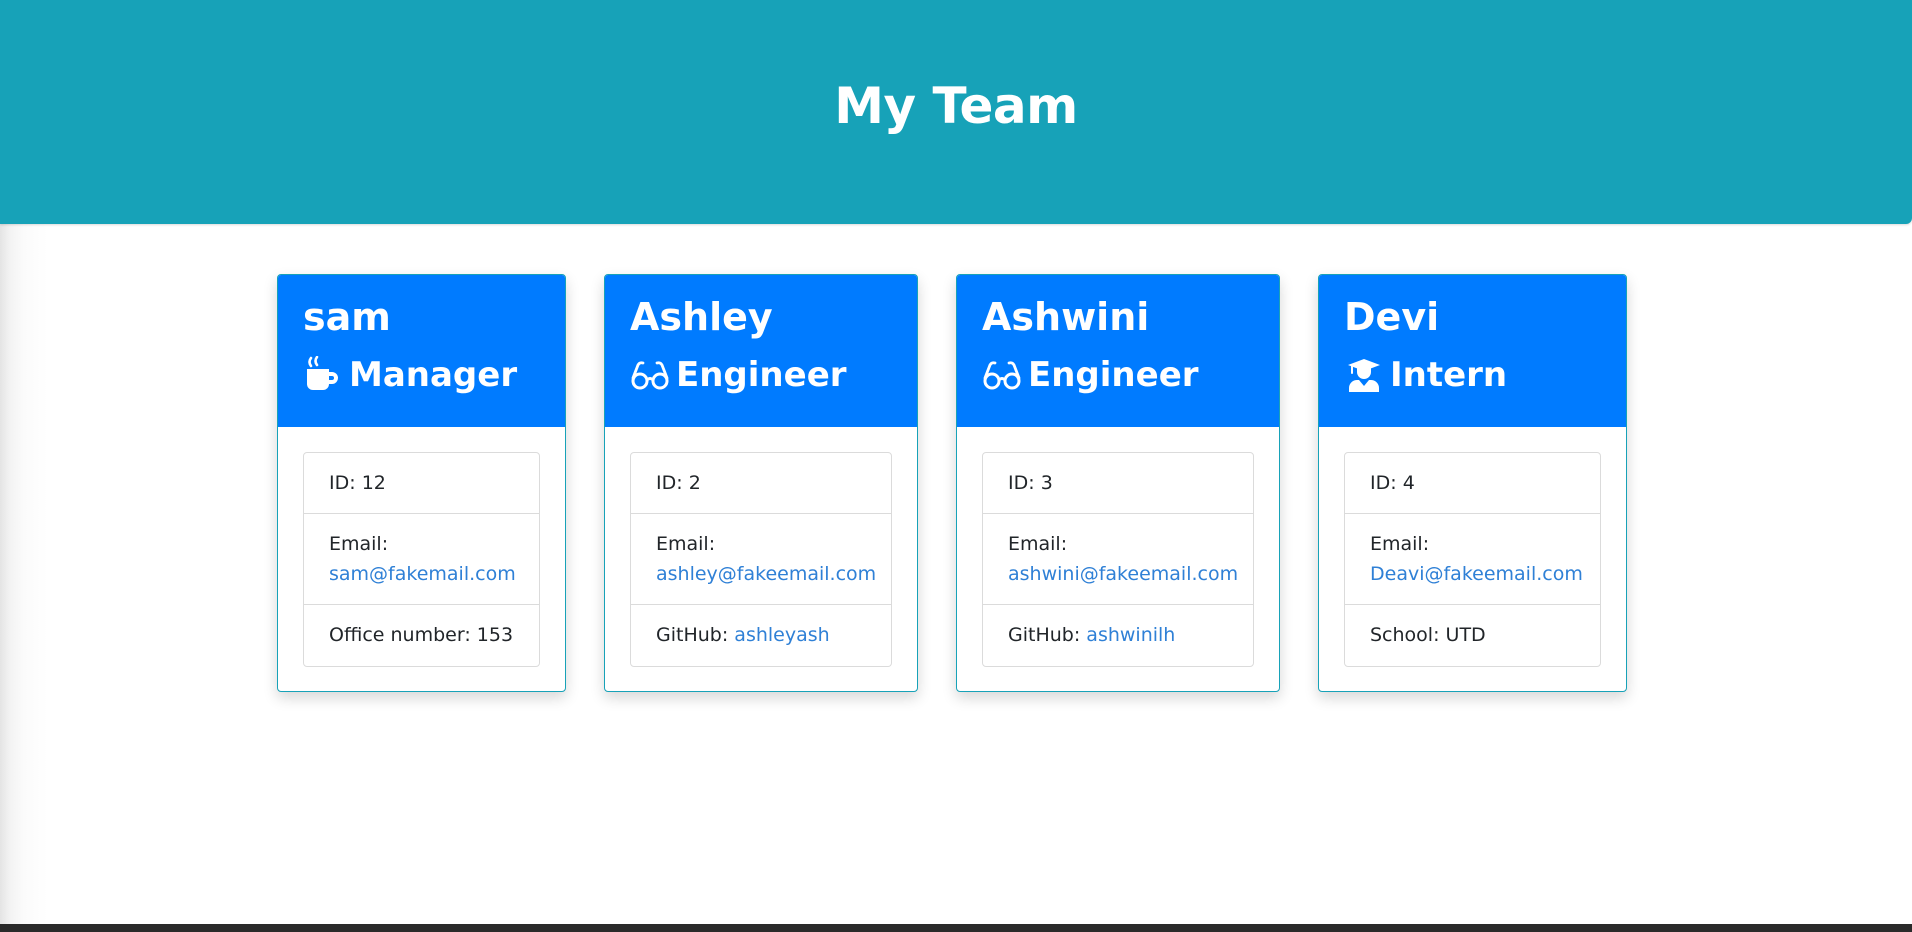  What do you see at coordinates (323, 375) in the screenshot?
I see `mug-hot-icon` at bounding box center [323, 375].